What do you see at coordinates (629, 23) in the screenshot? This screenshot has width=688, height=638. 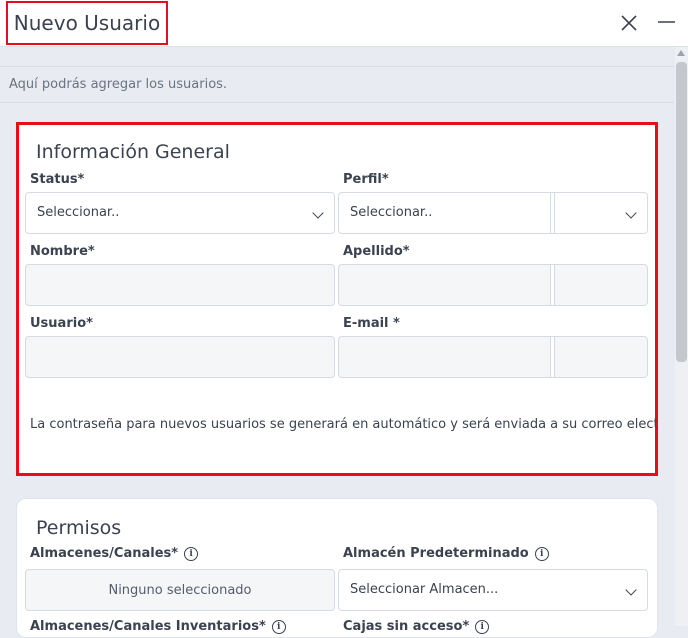 I see `close-icon` at bounding box center [629, 23].